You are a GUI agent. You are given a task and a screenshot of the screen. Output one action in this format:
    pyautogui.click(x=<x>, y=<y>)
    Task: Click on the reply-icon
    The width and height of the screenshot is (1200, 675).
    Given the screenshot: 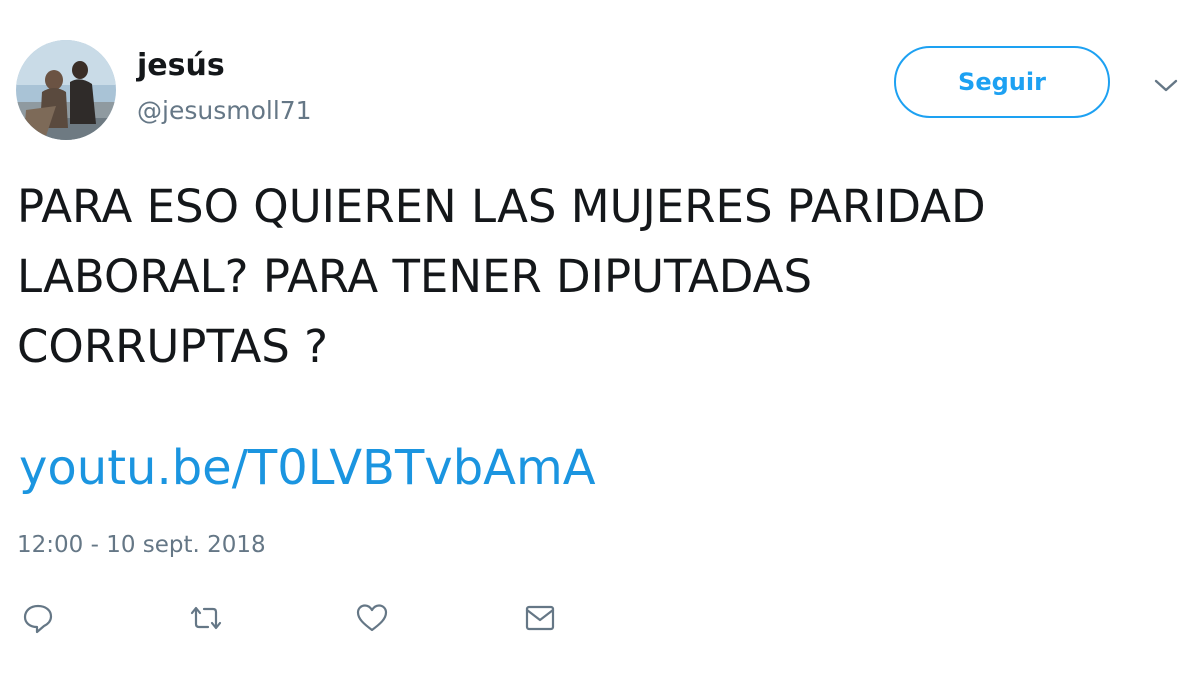 What is the action you would take?
    pyautogui.click(x=38, y=619)
    